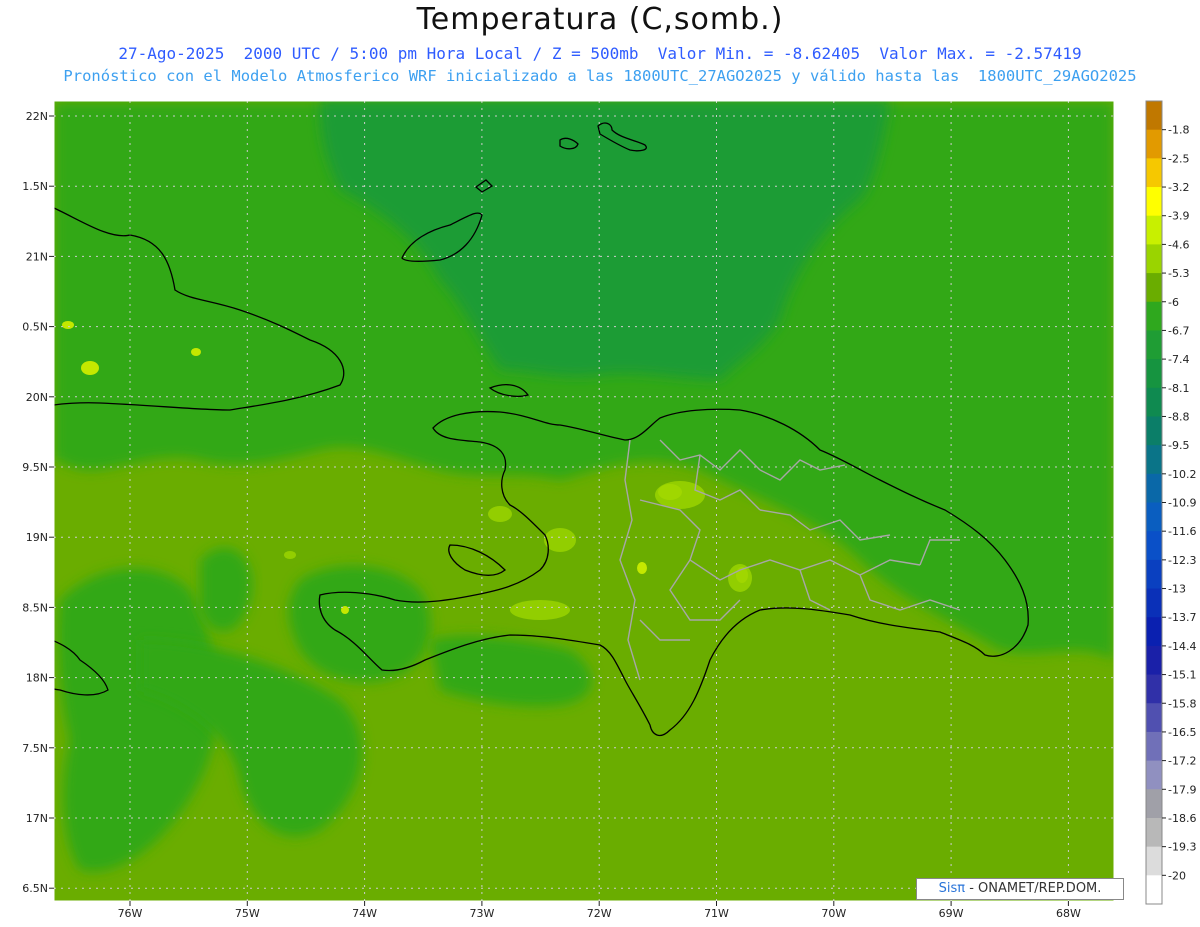 Image resolution: width=1200 pixels, height=927 pixels. I want to click on colorbar-label: -13, so click(1177, 589).